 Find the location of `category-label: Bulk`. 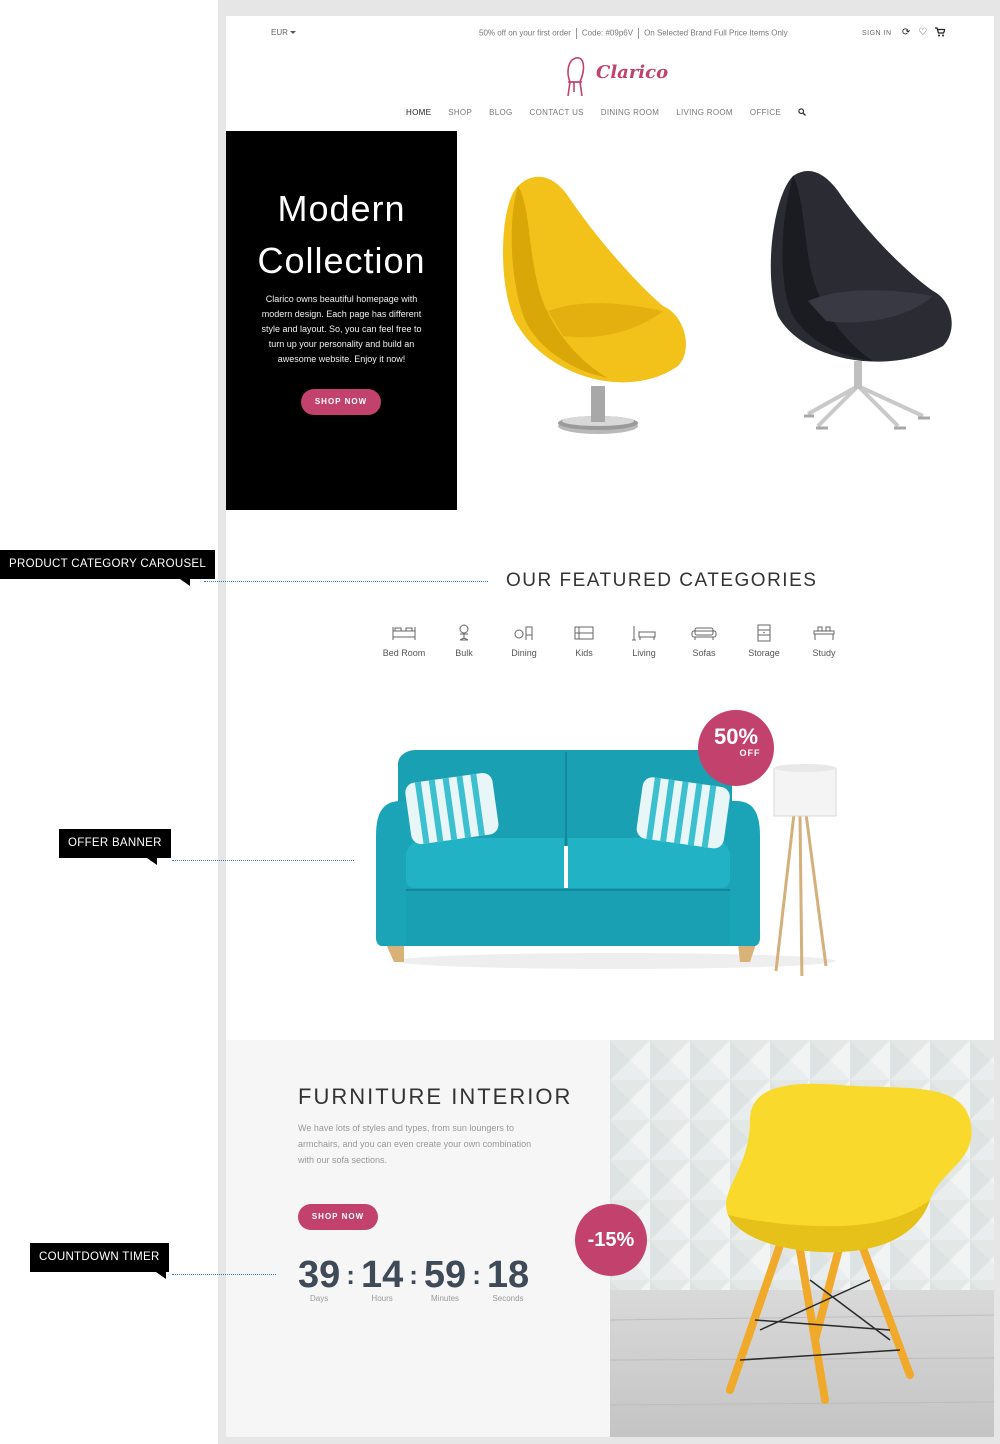

category-label: Bulk is located at coordinates (464, 653).